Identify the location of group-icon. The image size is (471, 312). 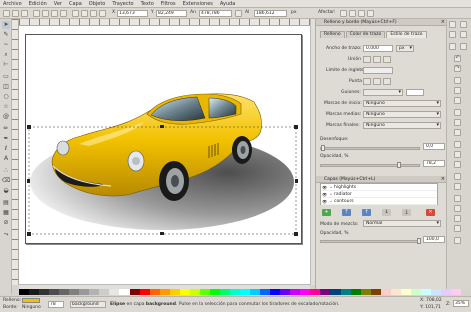
(457, 176).